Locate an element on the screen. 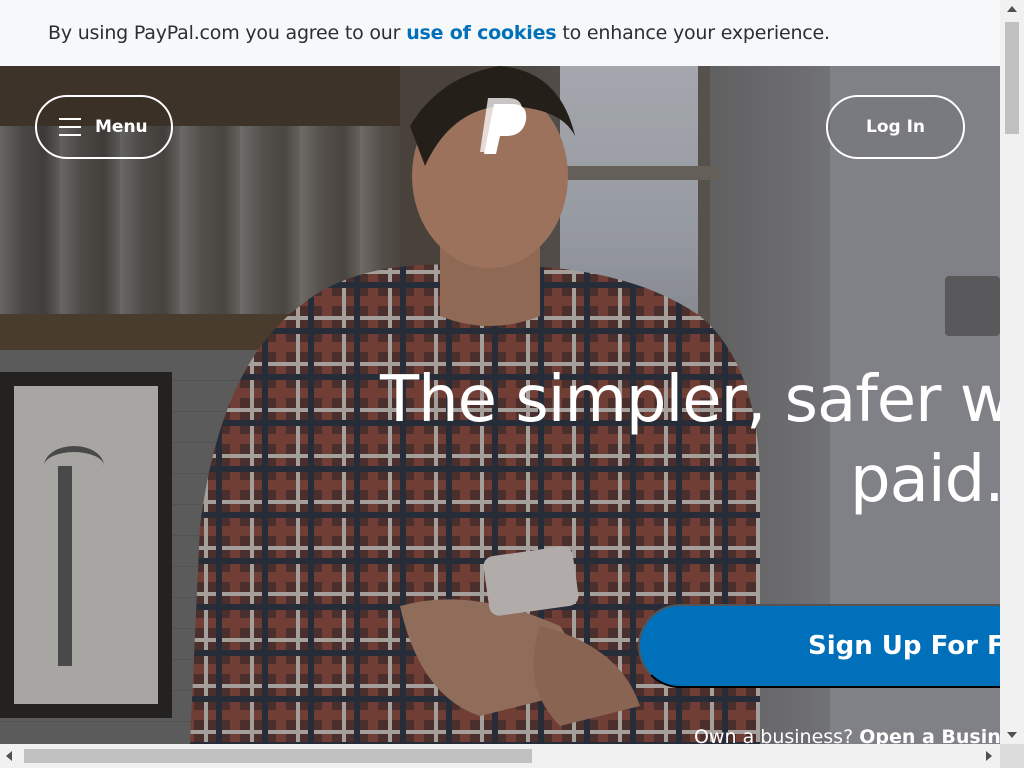 This screenshot has width=1024, height=768. business-account-prompt: Own a business? Open a Business Account is located at coordinates (847, 735).